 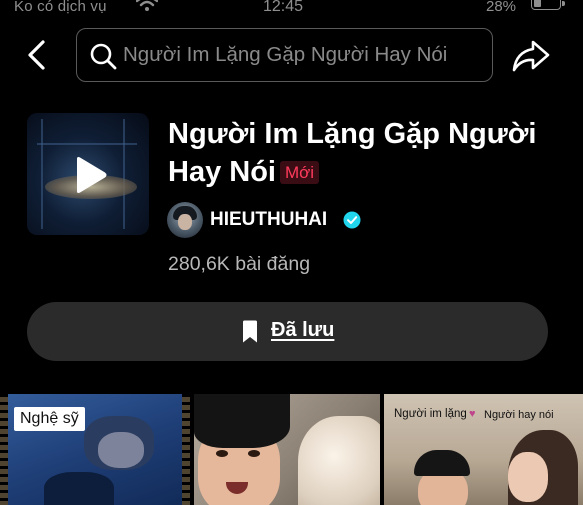 What do you see at coordinates (250, 331) in the screenshot?
I see `bookmark-icon` at bounding box center [250, 331].